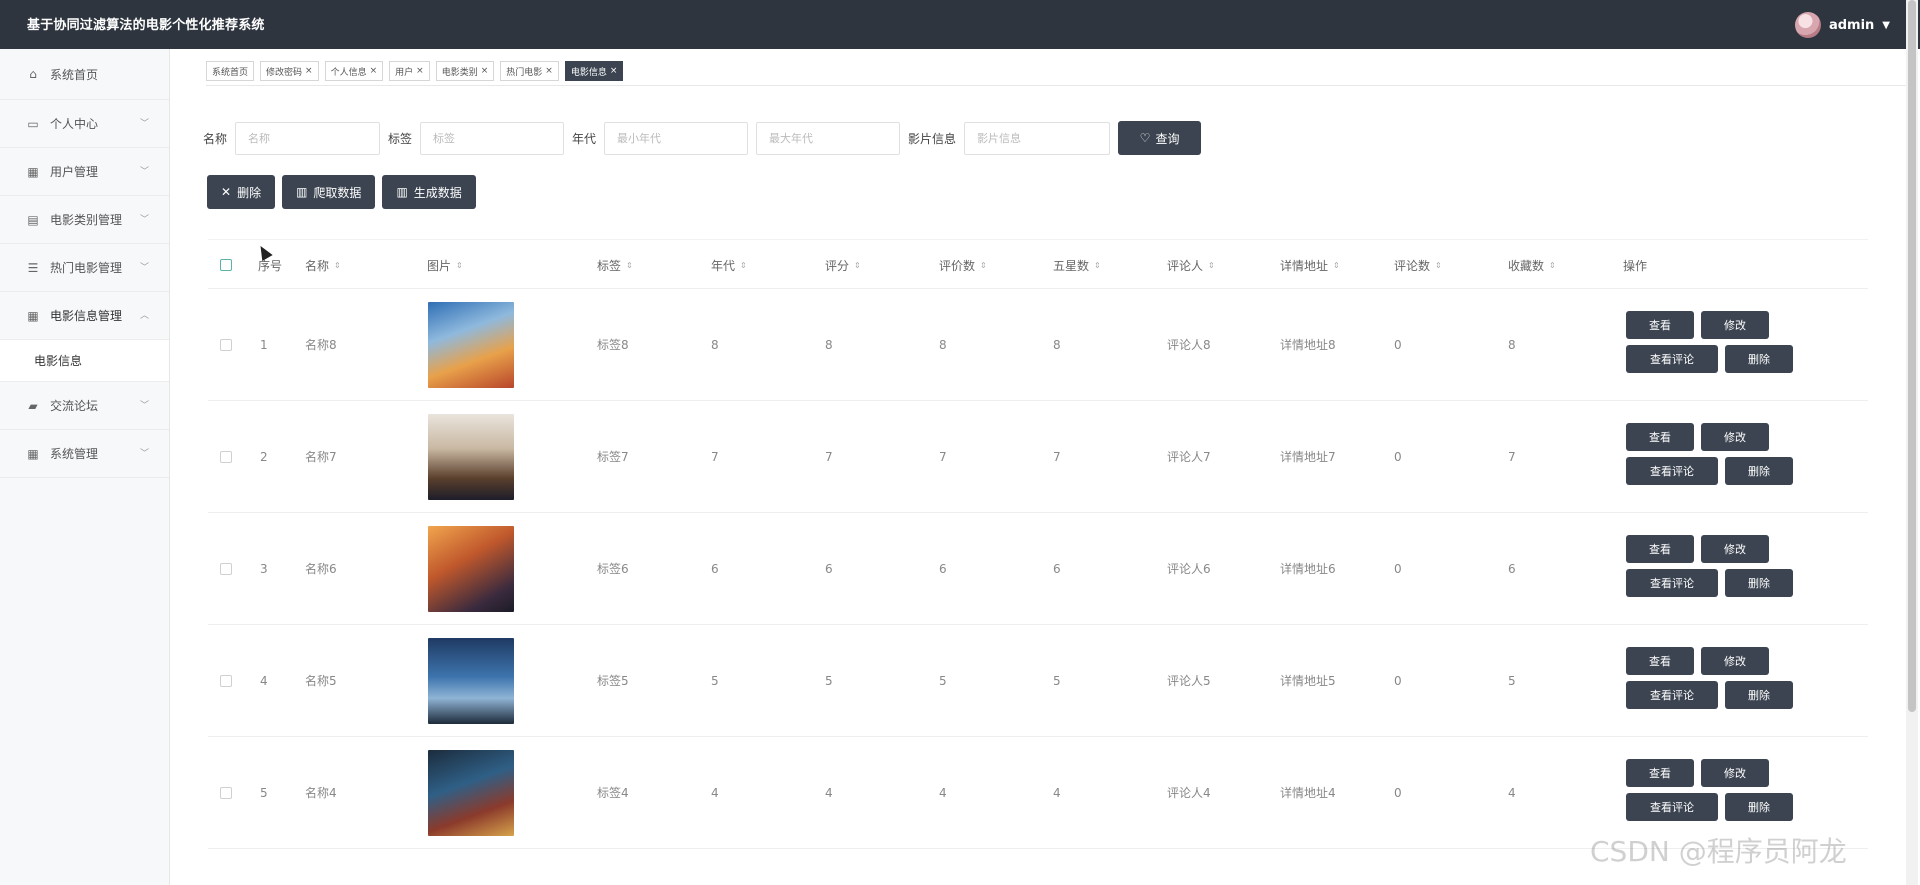 The height and width of the screenshot is (885, 1920). Describe the element at coordinates (33, 123) in the screenshot. I see `calendar-icon: ▭` at that location.